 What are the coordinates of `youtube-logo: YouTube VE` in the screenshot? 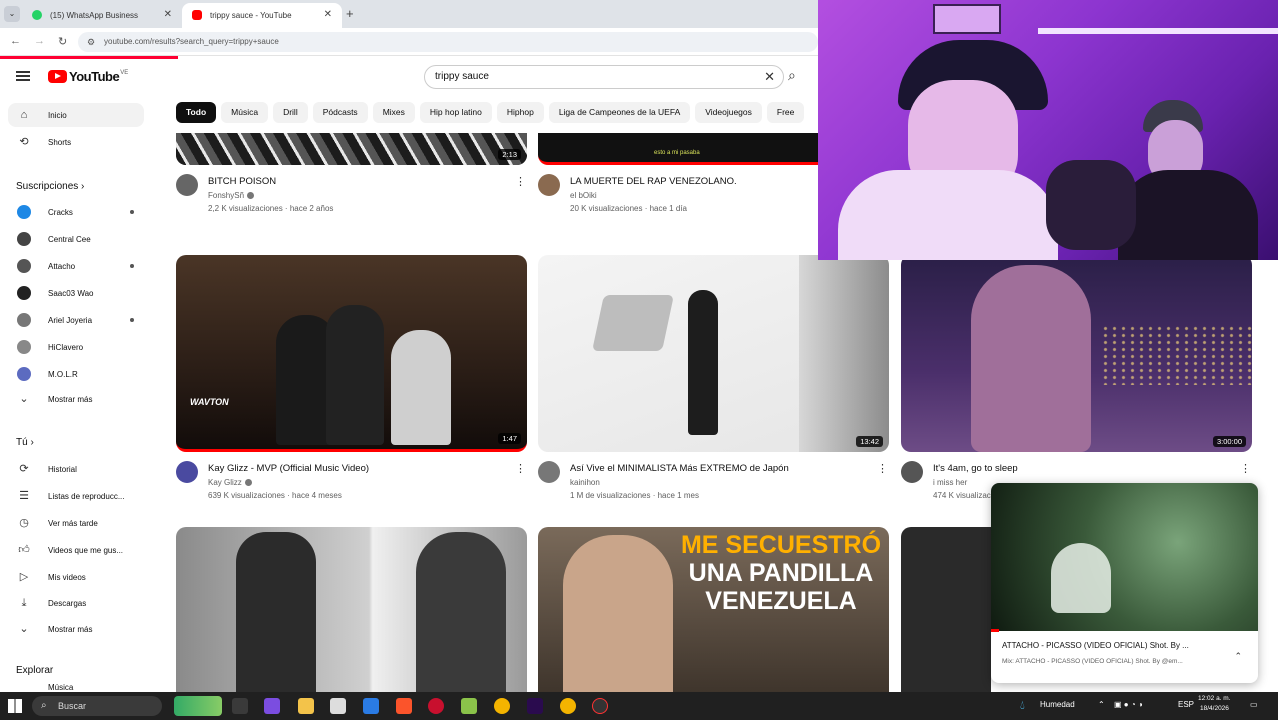 It's located at (88, 76).